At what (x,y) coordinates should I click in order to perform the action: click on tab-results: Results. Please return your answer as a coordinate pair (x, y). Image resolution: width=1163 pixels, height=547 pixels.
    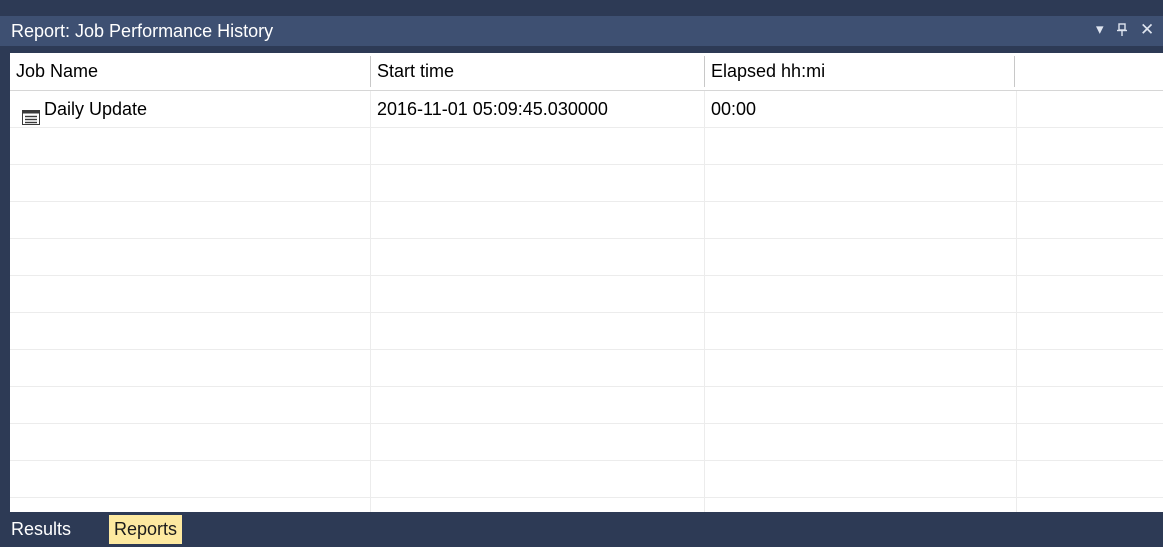
    Looking at the image, I should click on (41, 529).